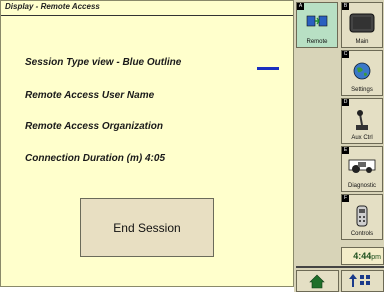 Image resolution: width=384 pixels, height=296 pixels. Describe the element at coordinates (361, 186) in the screenshot. I see `tile-label: Diagnostic` at that location.